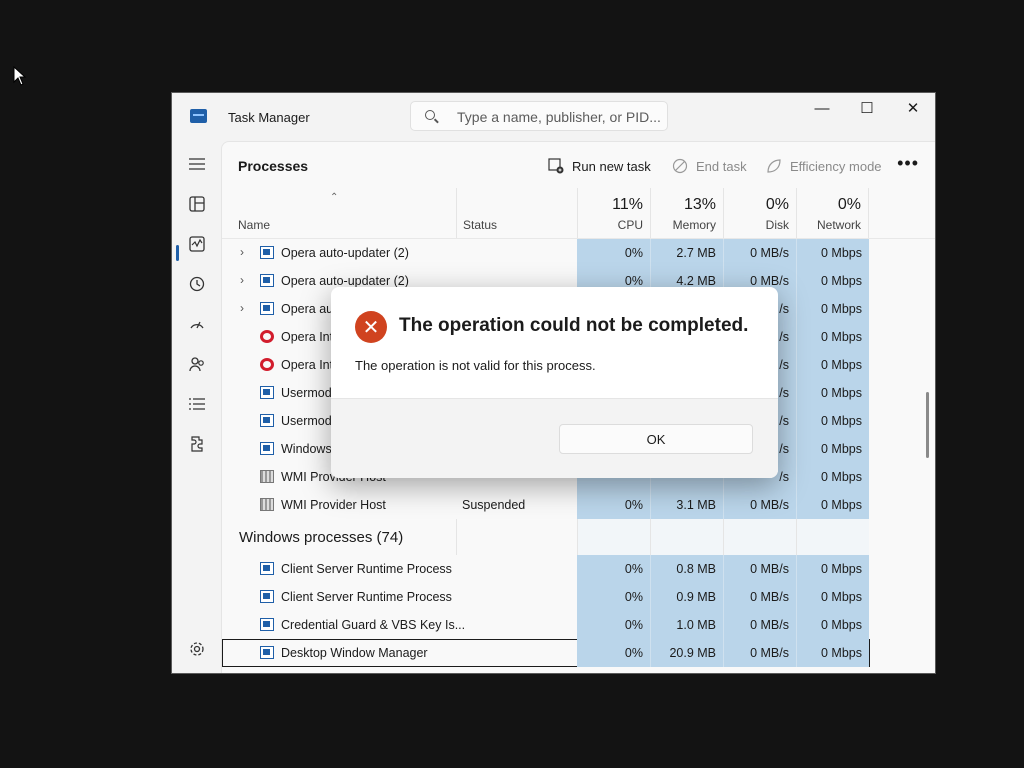 Image resolution: width=1024 pixels, height=768 pixels. What do you see at coordinates (838, 225) in the screenshot?
I see `network-column-label: Network` at bounding box center [838, 225].